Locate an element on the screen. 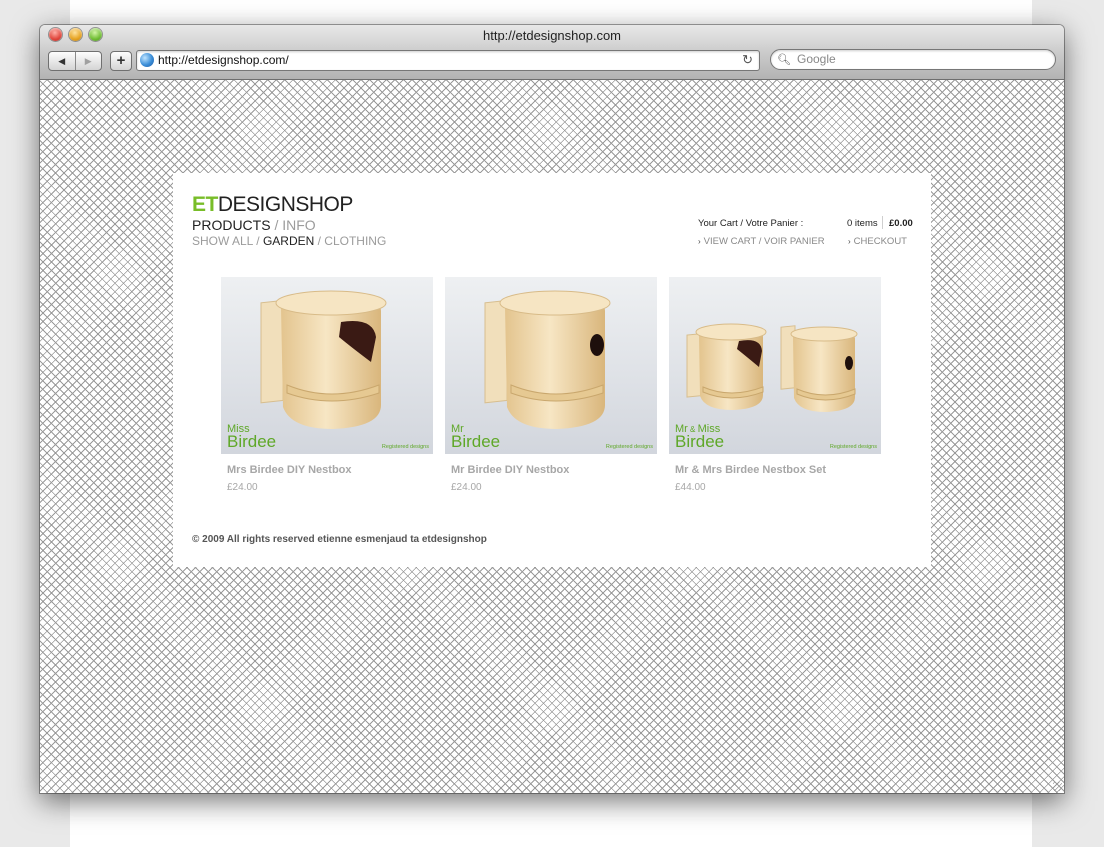  add-bookmark-button: + is located at coordinates (121, 61).